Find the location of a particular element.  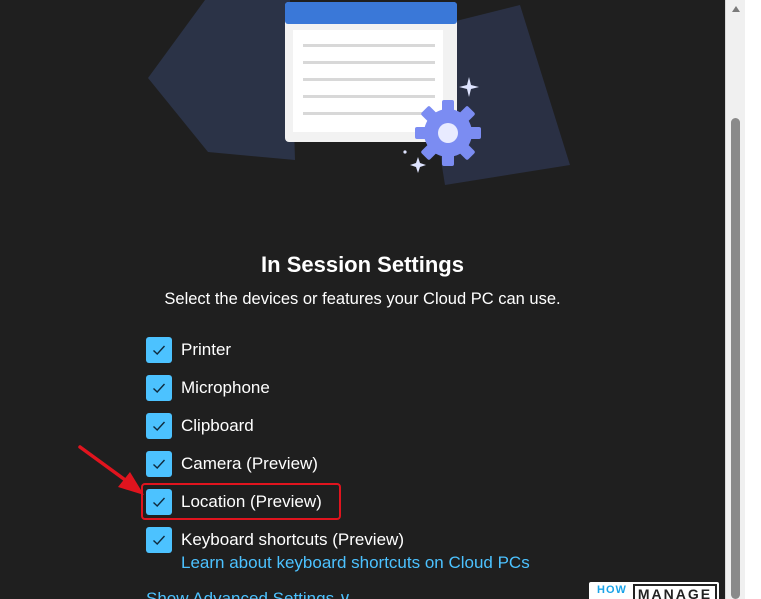

keyboard-shortcuts-checkbox is located at coordinates (159, 540).